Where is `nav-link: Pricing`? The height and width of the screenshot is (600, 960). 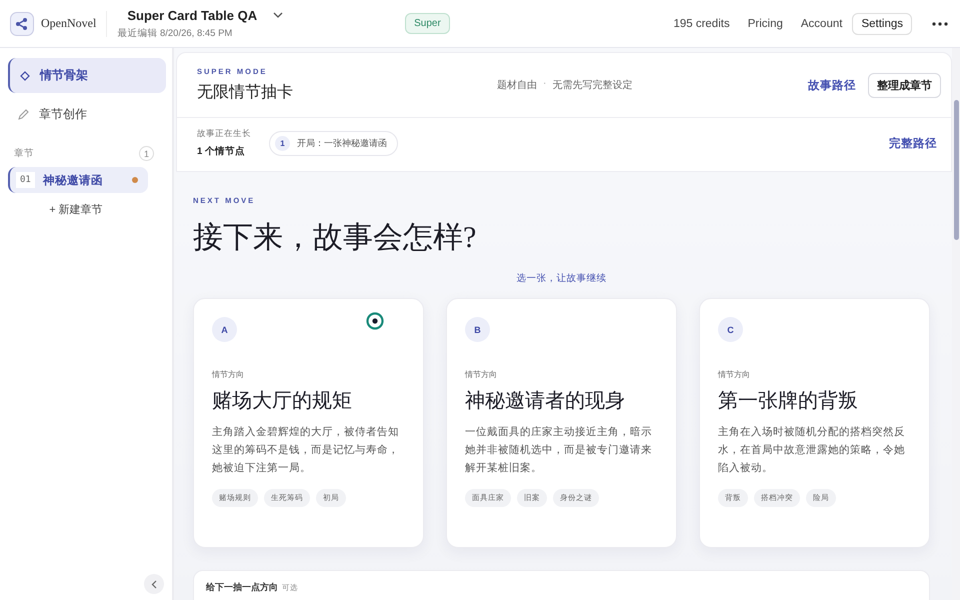 nav-link: Pricing is located at coordinates (765, 24).